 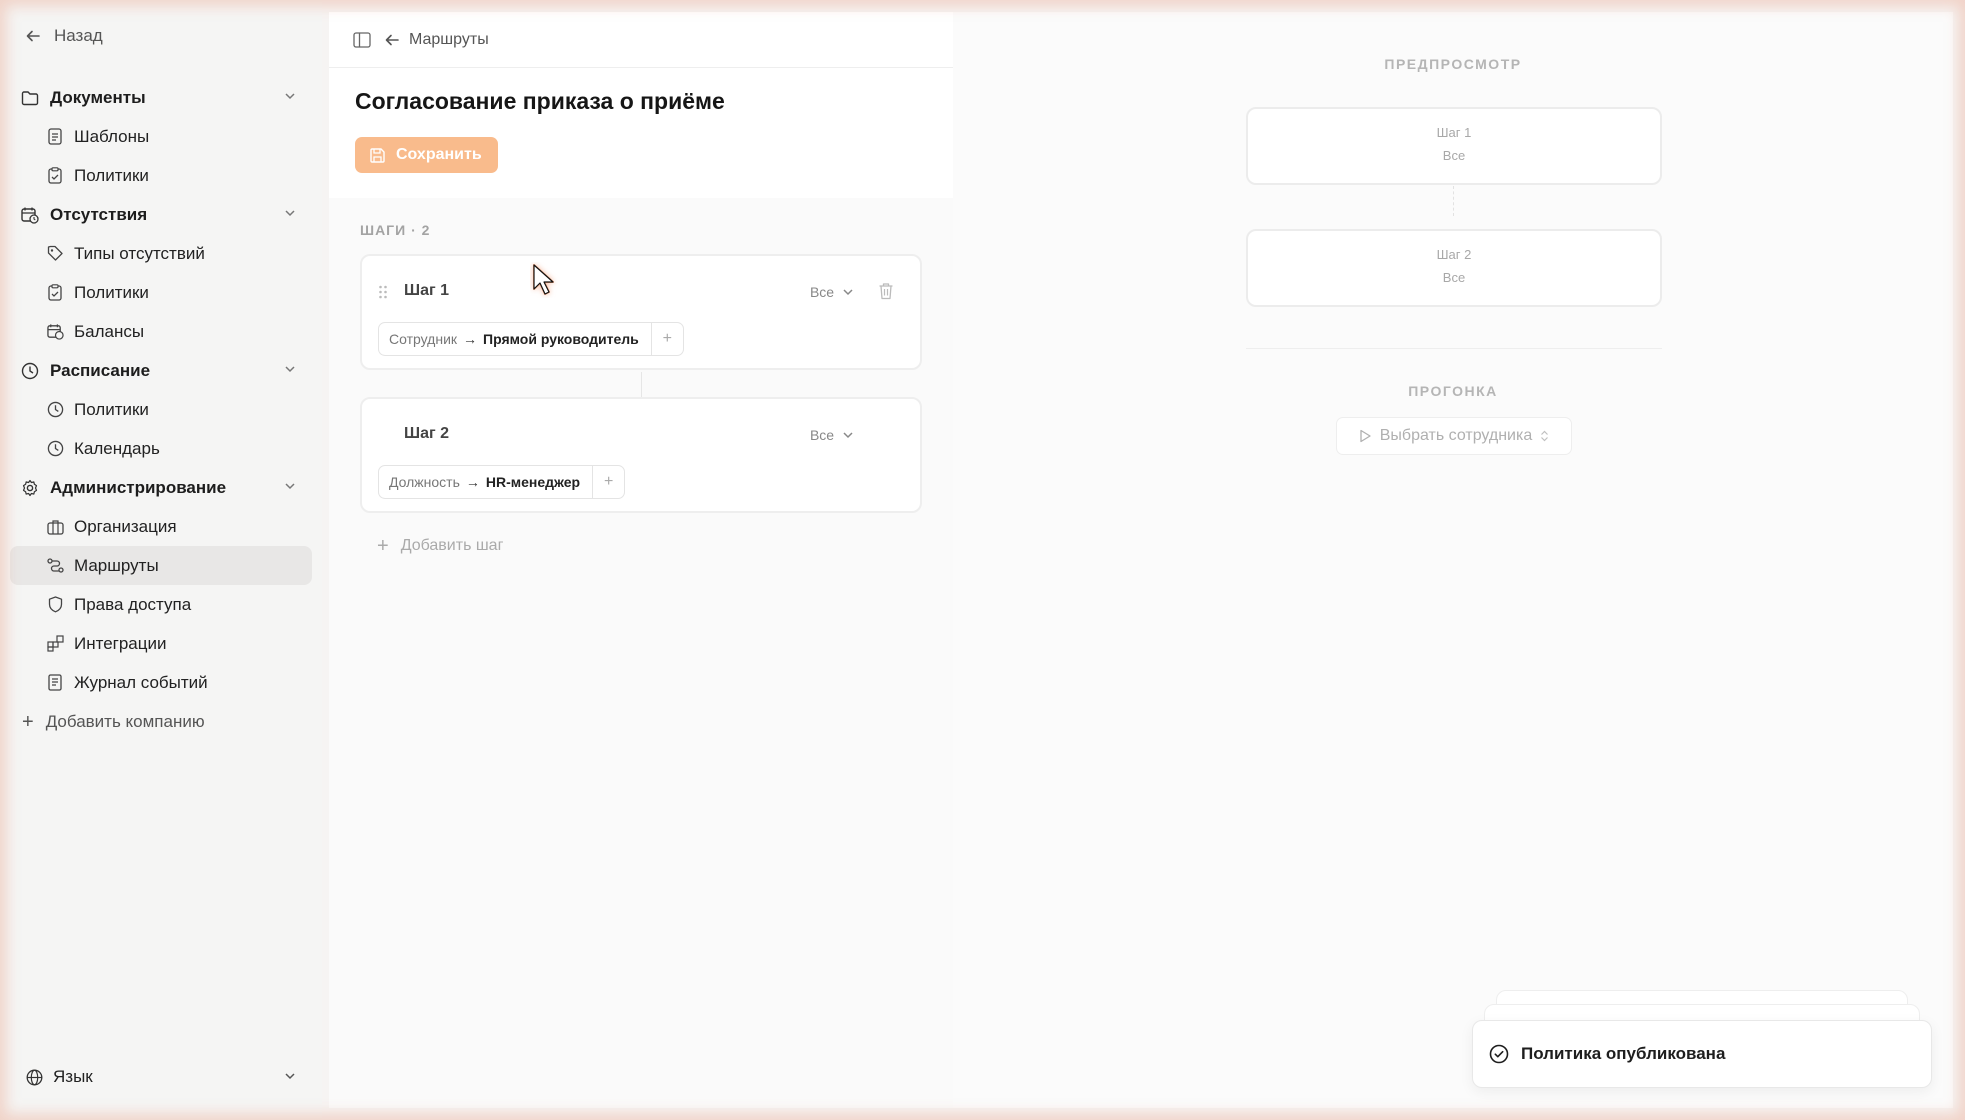 What do you see at coordinates (1454, 132) in the screenshot?
I see `preview-step-name: Шаг 1` at bounding box center [1454, 132].